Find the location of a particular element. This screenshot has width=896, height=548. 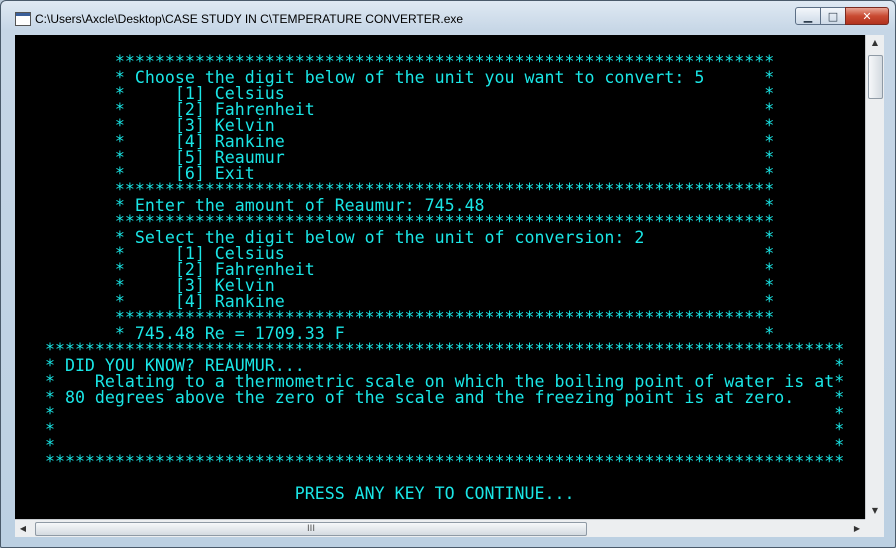

caption-buttons: ▁ □ ✕ is located at coordinates (842, 16).